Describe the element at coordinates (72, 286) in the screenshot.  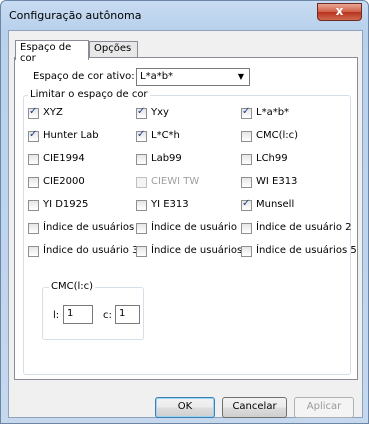
I see `cmc-group-title: CMC(l:c)` at that location.